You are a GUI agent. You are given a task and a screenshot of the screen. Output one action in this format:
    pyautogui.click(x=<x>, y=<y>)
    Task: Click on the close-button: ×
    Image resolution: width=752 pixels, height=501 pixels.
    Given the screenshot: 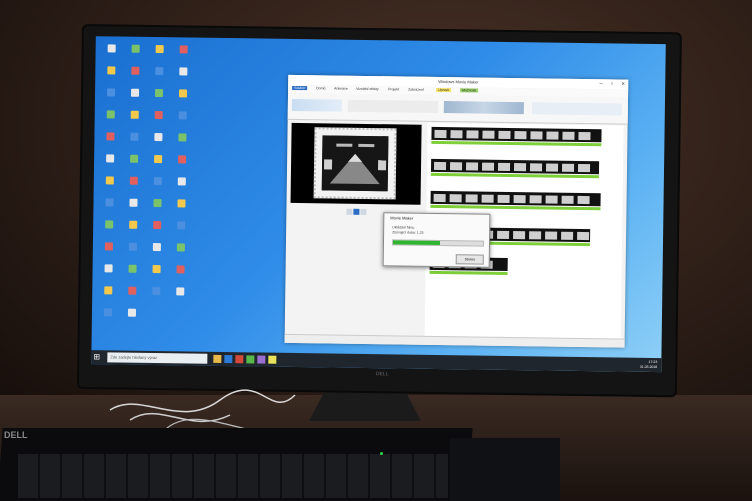 What is the action you would take?
    pyautogui.click(x=623, y=84)
    